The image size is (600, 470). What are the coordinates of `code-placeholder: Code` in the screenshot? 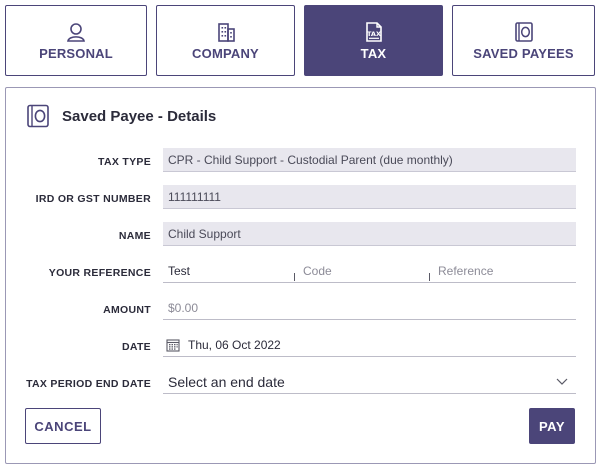 It's located at (317, 270).